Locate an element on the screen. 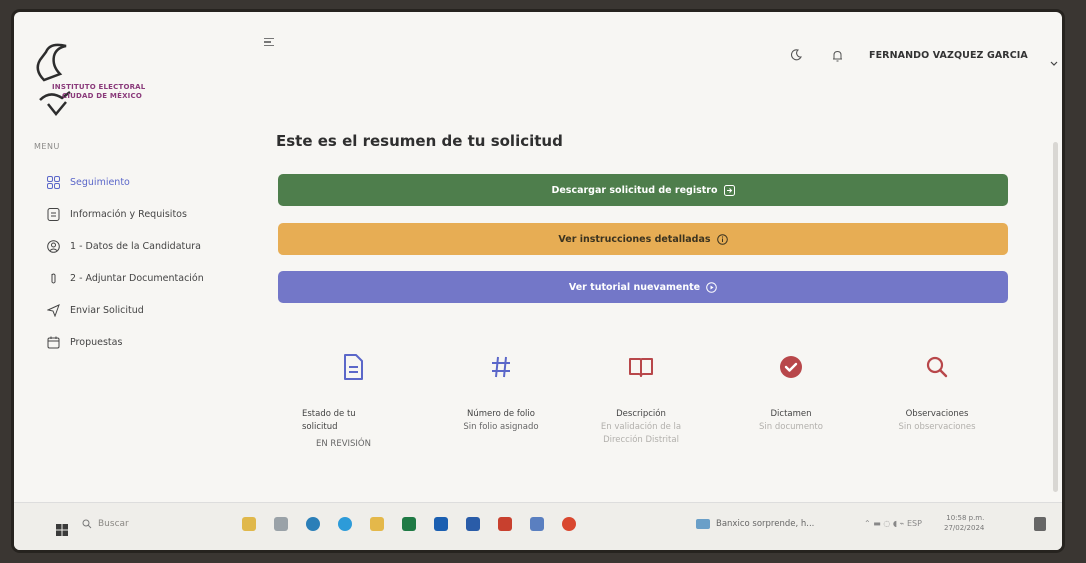  edge-icon is located at coordinates (345, 524).